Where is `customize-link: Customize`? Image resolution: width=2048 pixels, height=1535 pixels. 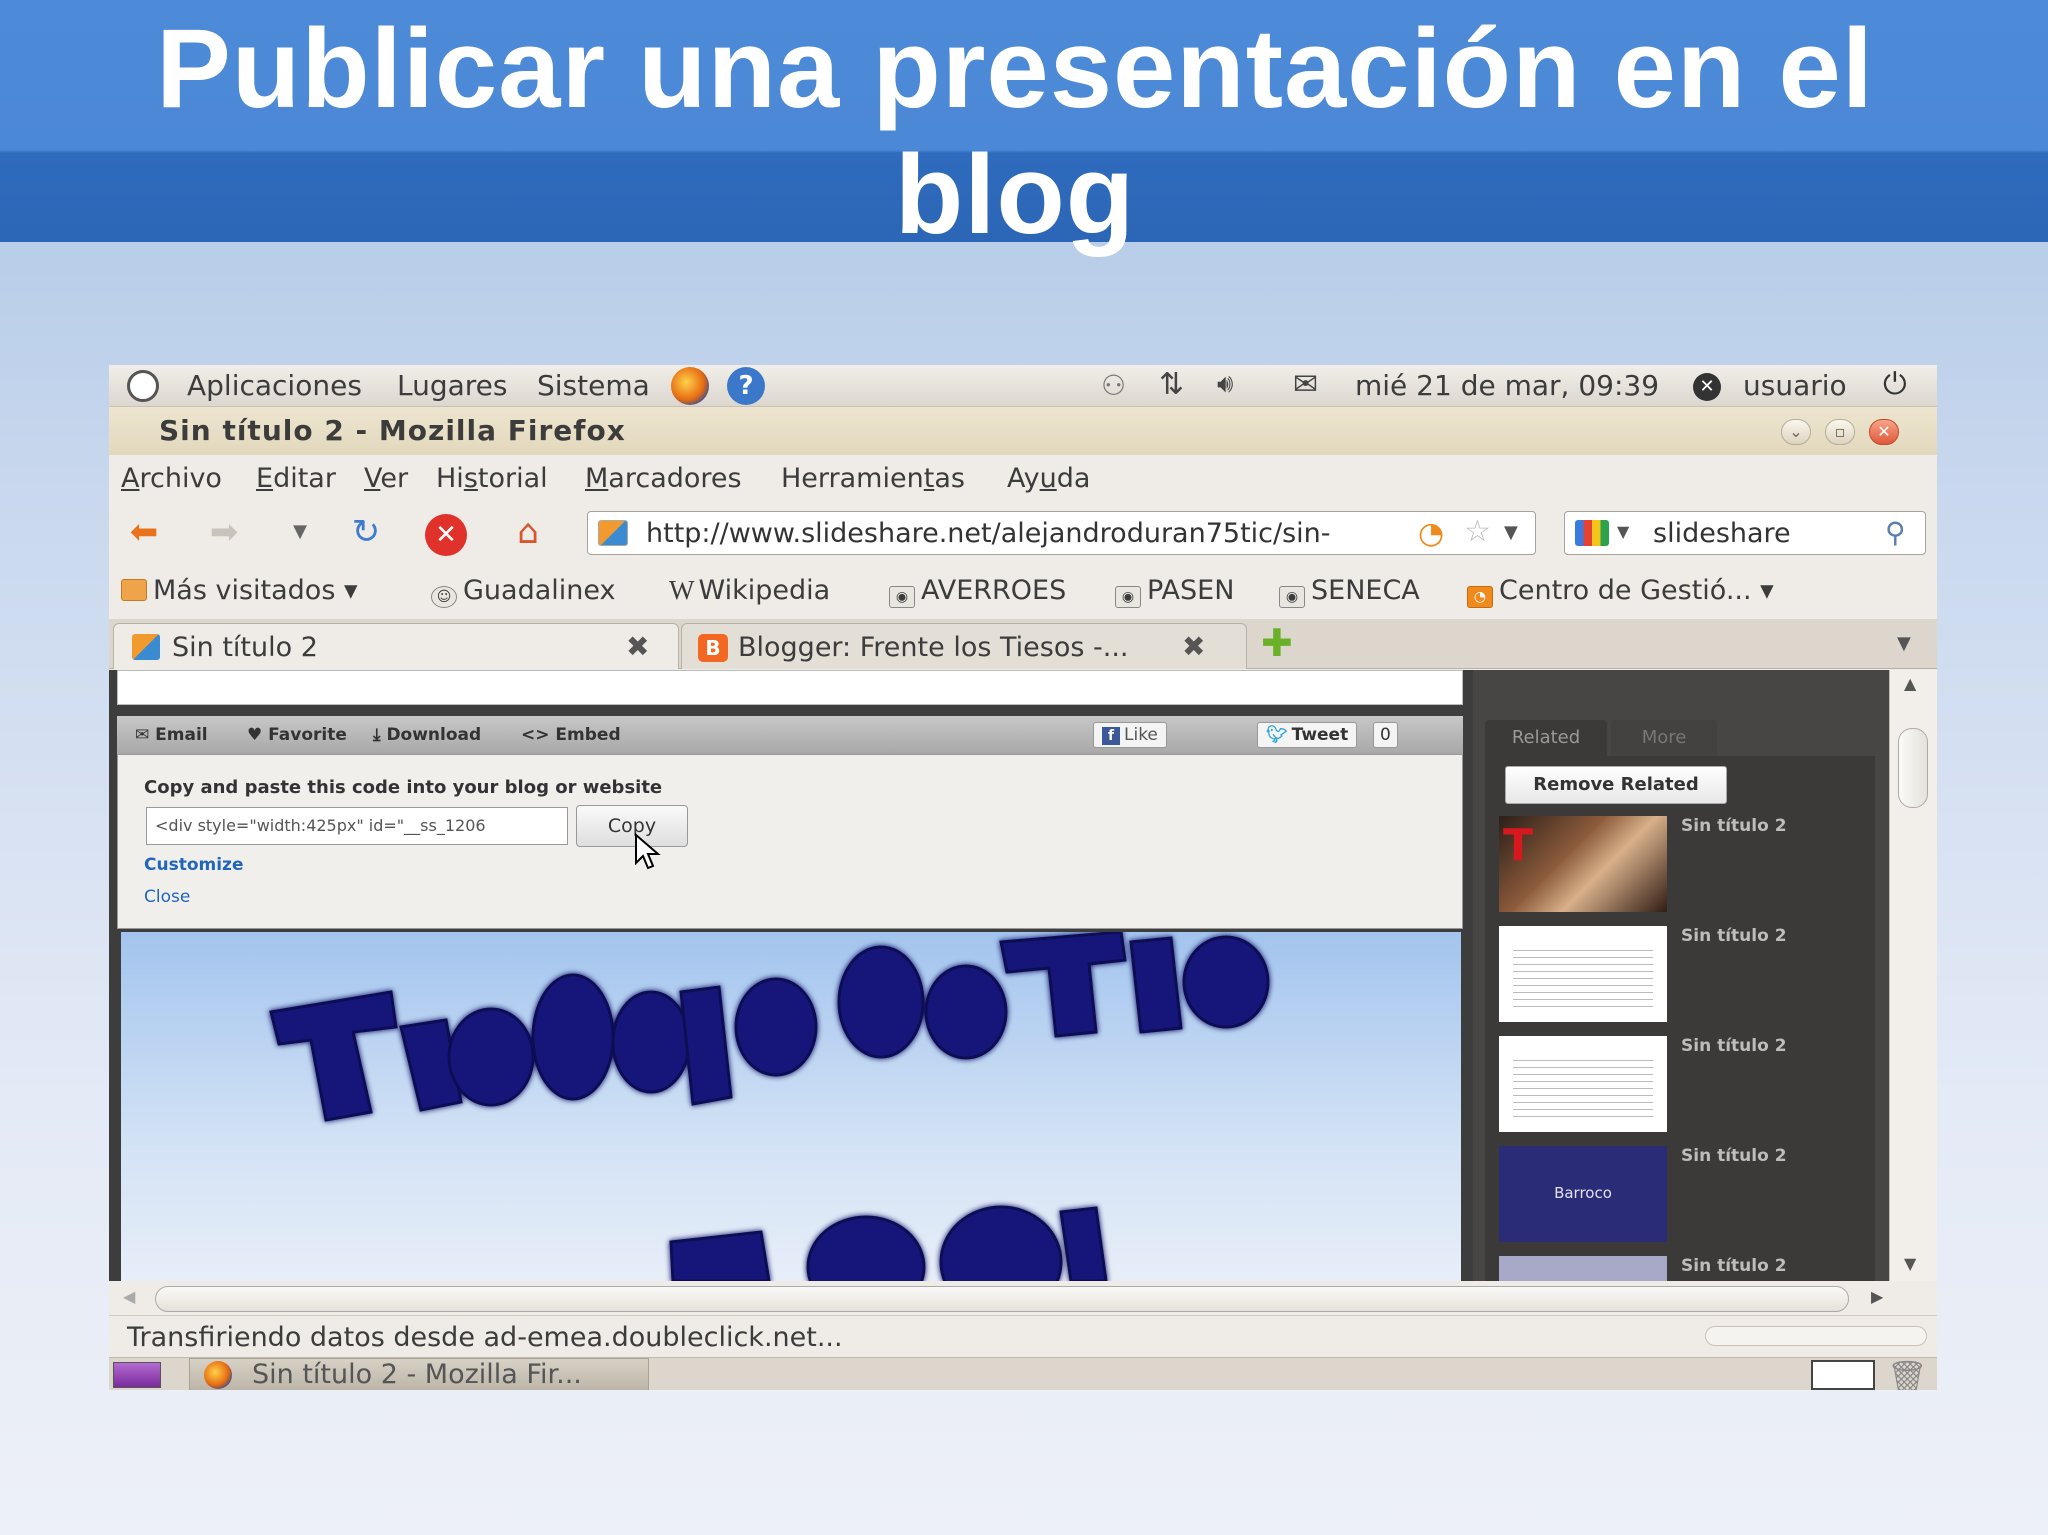
customize-link: Customize is located at coordinates (193, 865).